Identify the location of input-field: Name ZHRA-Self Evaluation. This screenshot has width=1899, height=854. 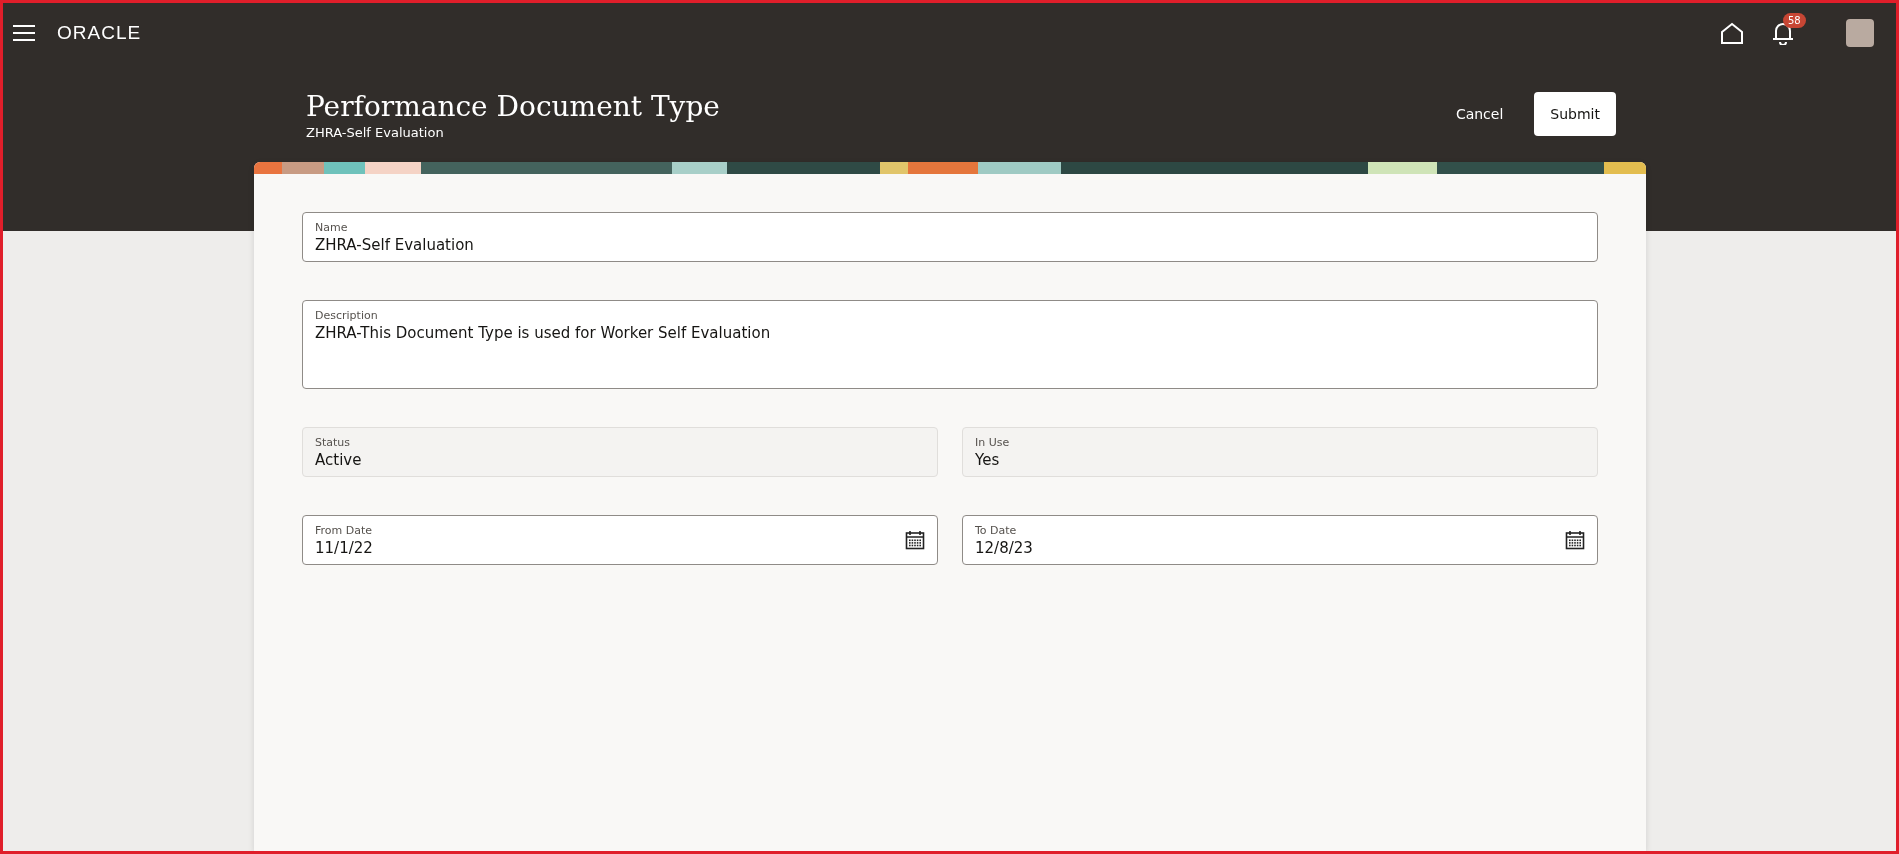
(950, 237).